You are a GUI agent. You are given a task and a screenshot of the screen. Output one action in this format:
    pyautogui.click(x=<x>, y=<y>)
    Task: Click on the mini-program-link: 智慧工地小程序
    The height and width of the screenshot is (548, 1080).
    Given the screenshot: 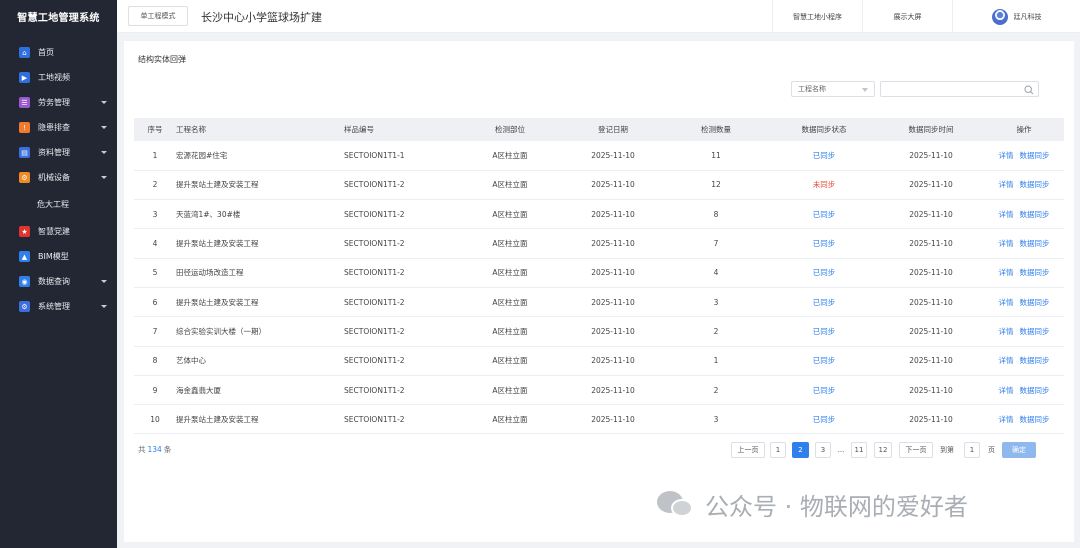 What is the action you would take?
    pyautogui.click(x=817, y=16)
    